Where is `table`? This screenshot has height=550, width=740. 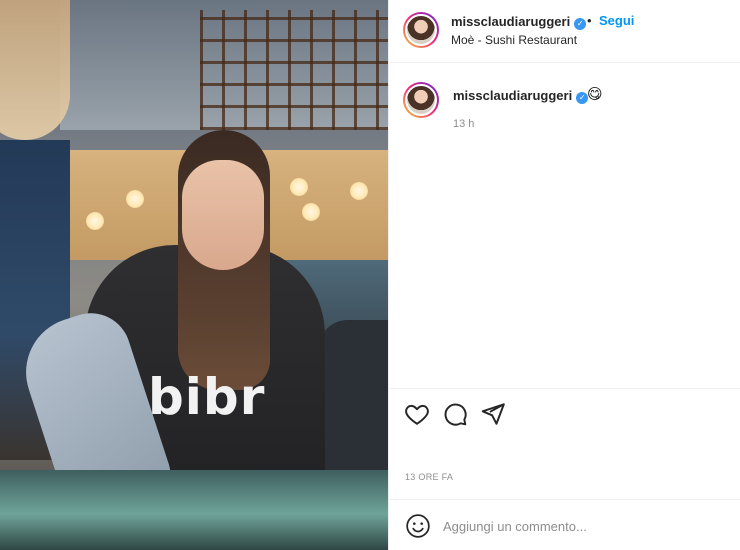
table is located at coordinates (194, 510).